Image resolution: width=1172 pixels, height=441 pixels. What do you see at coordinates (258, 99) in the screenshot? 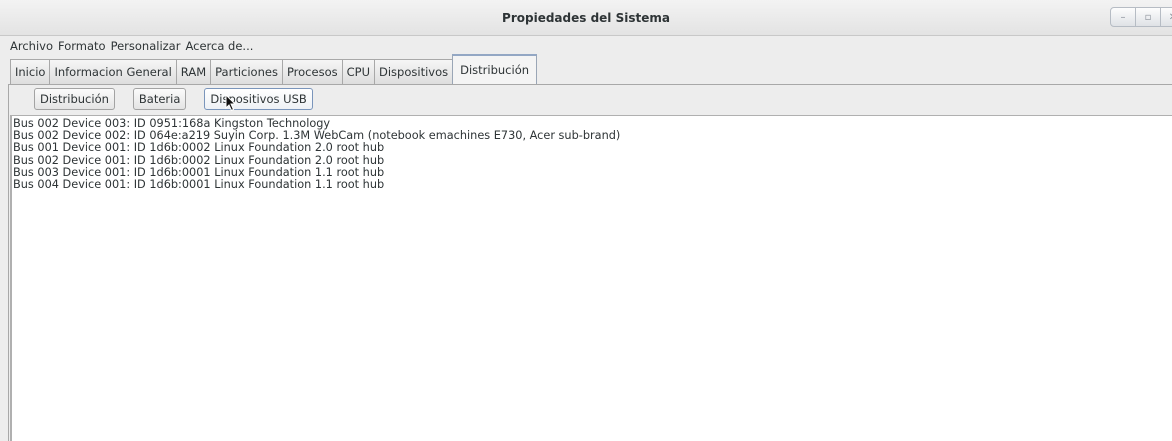
I see `usb-devices-button: Dispositivos USB` at bounding box center [258, 99].